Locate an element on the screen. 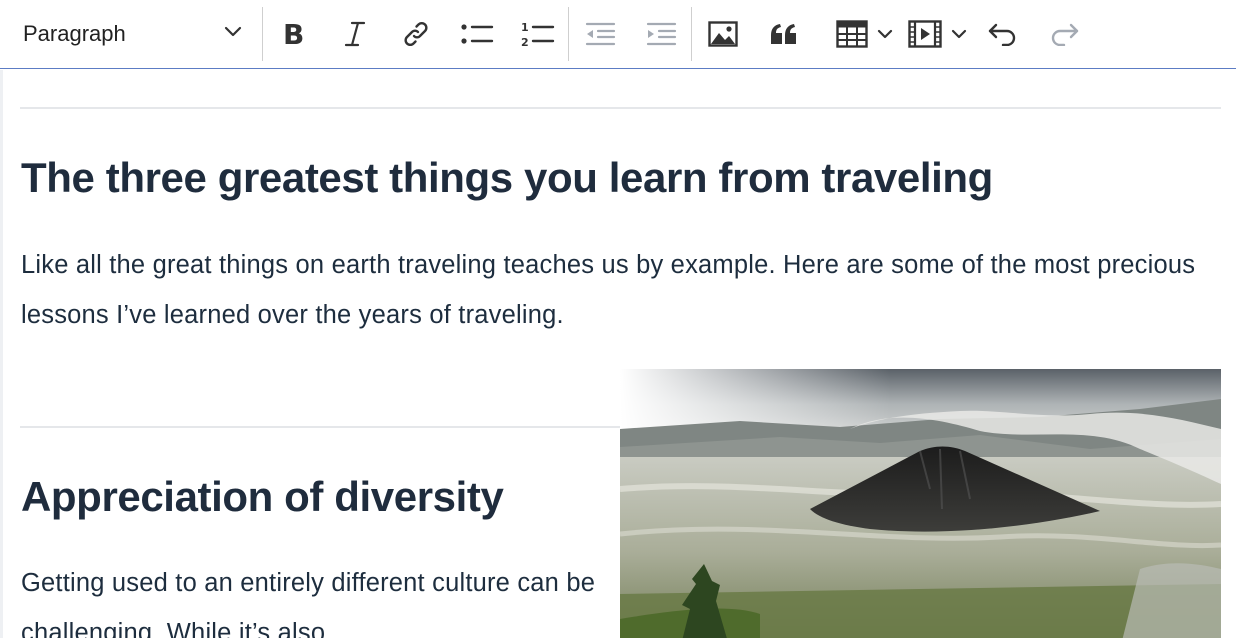  redo-icon is located at coordinates (1064, 34).